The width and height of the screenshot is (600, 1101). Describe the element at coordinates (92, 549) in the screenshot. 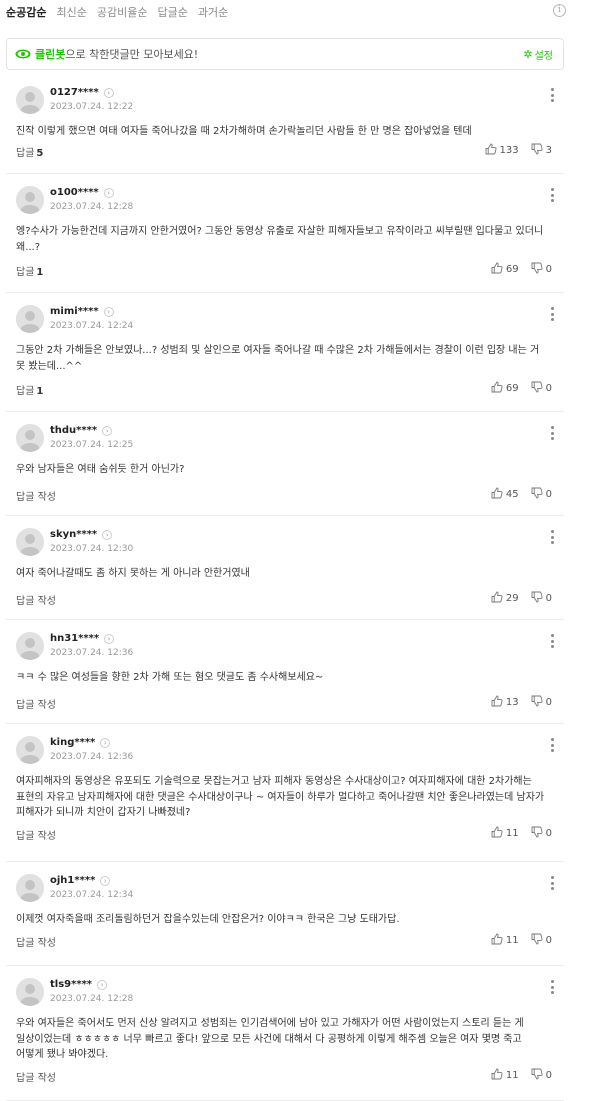

I see `comment-date: 2023.07.24. 12:30` at that location.